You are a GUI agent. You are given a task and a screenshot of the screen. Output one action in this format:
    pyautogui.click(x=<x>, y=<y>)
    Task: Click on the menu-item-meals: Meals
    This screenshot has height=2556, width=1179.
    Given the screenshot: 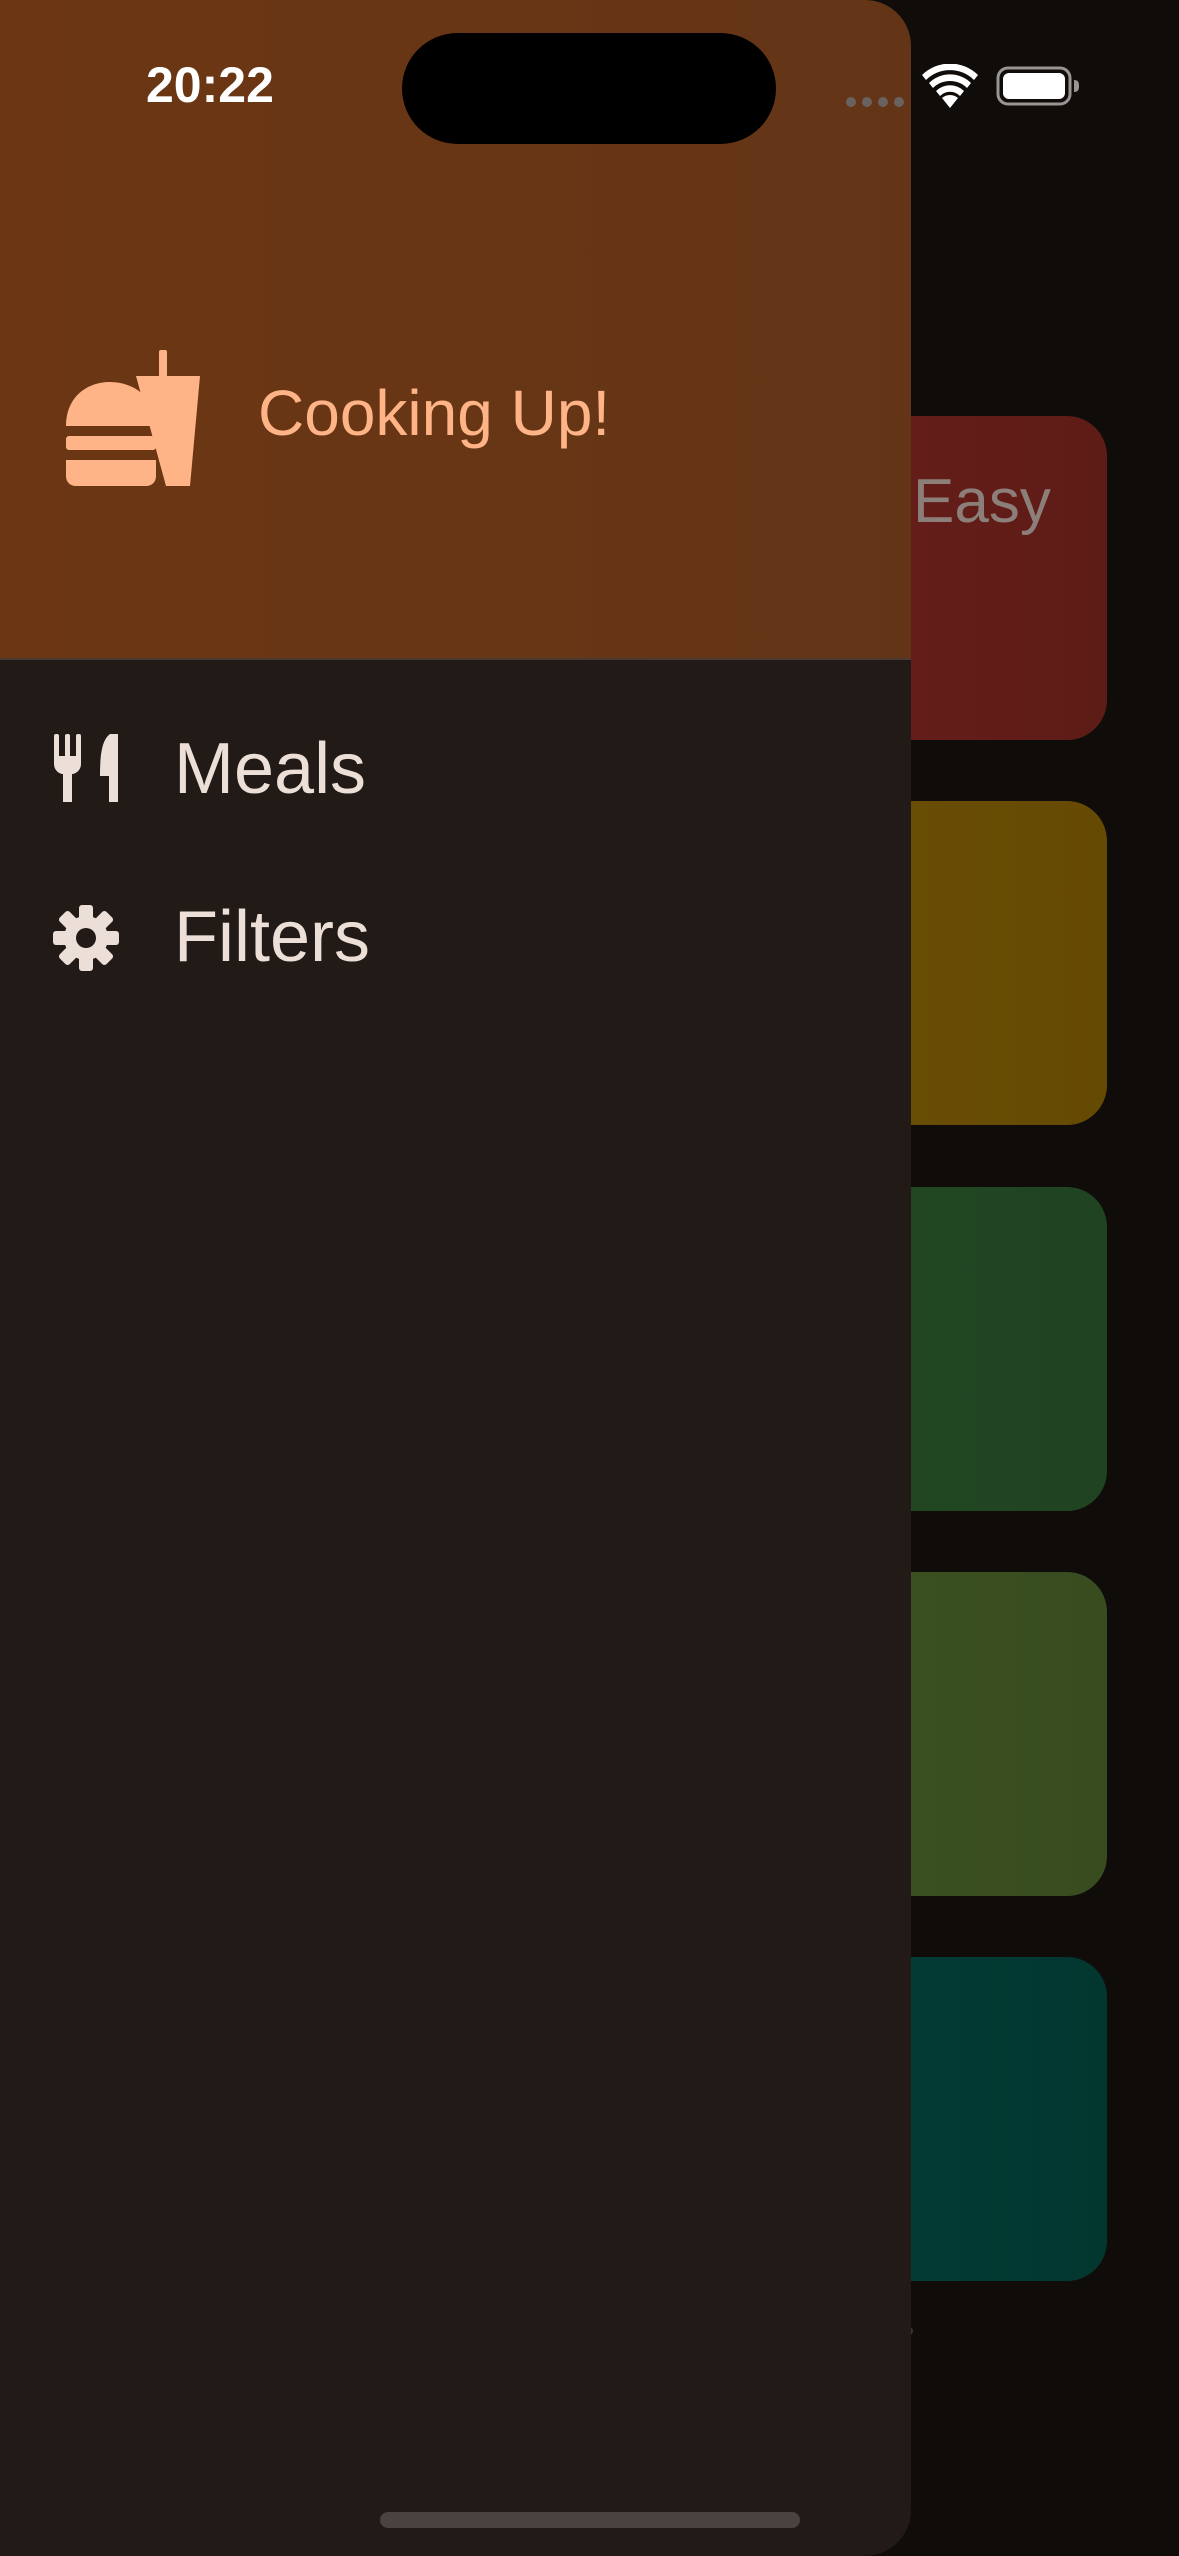 What is the action you would take?
    pyautogui.click(x=455, y=769)
    